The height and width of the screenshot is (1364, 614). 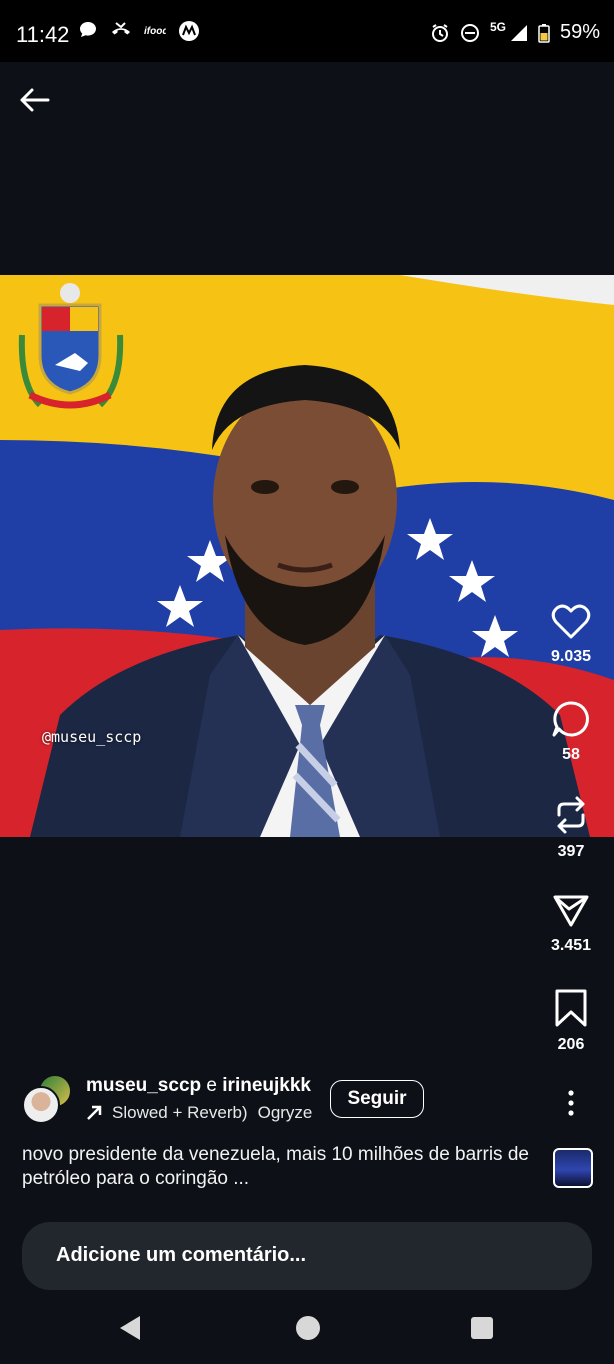 What do you see at coordinates (94, 1112) in the screenshot?
I see `trending-arrow-icon` at bounding box center [94, 1112].